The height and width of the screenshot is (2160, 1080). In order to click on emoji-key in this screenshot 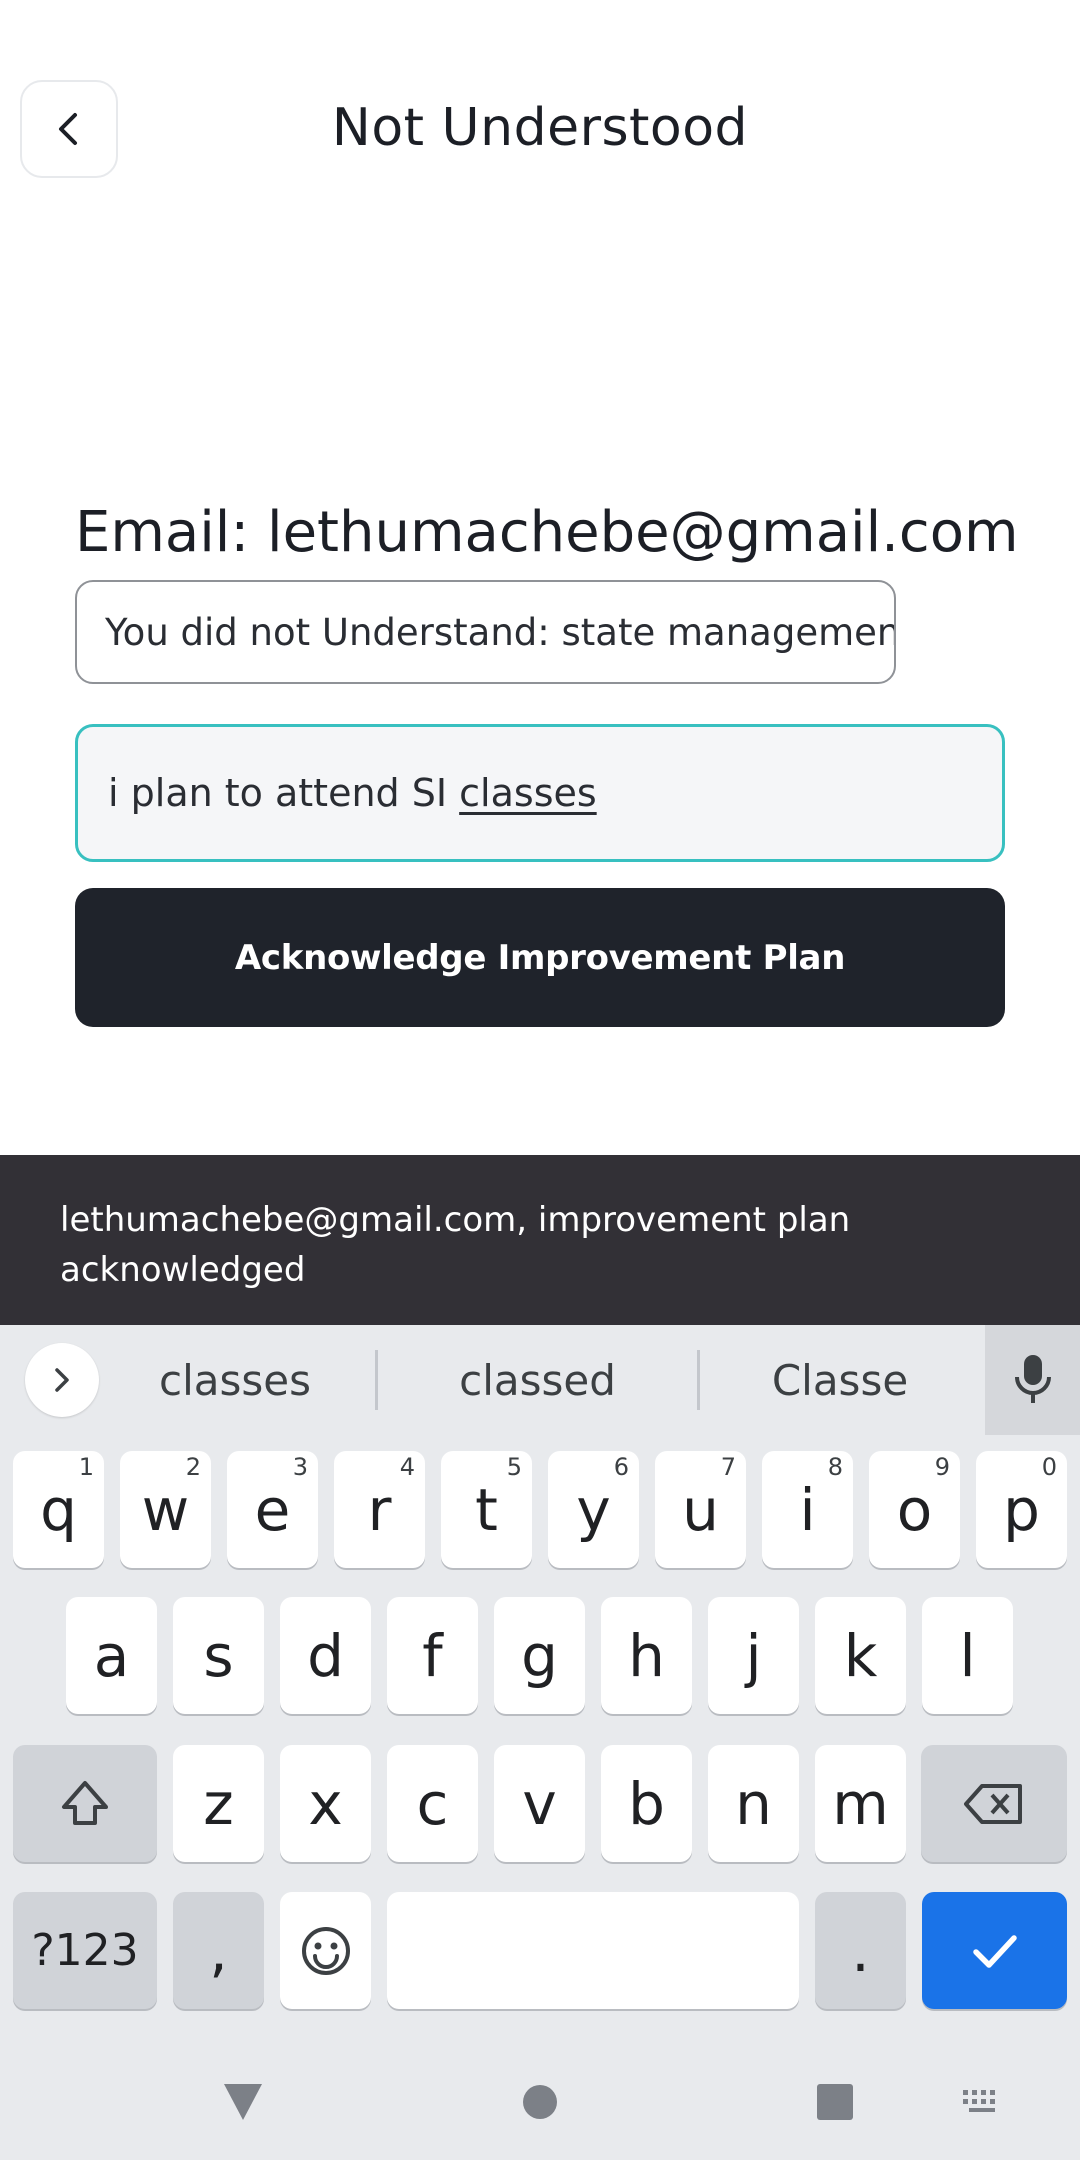, I will do `click(325, 1950)`.